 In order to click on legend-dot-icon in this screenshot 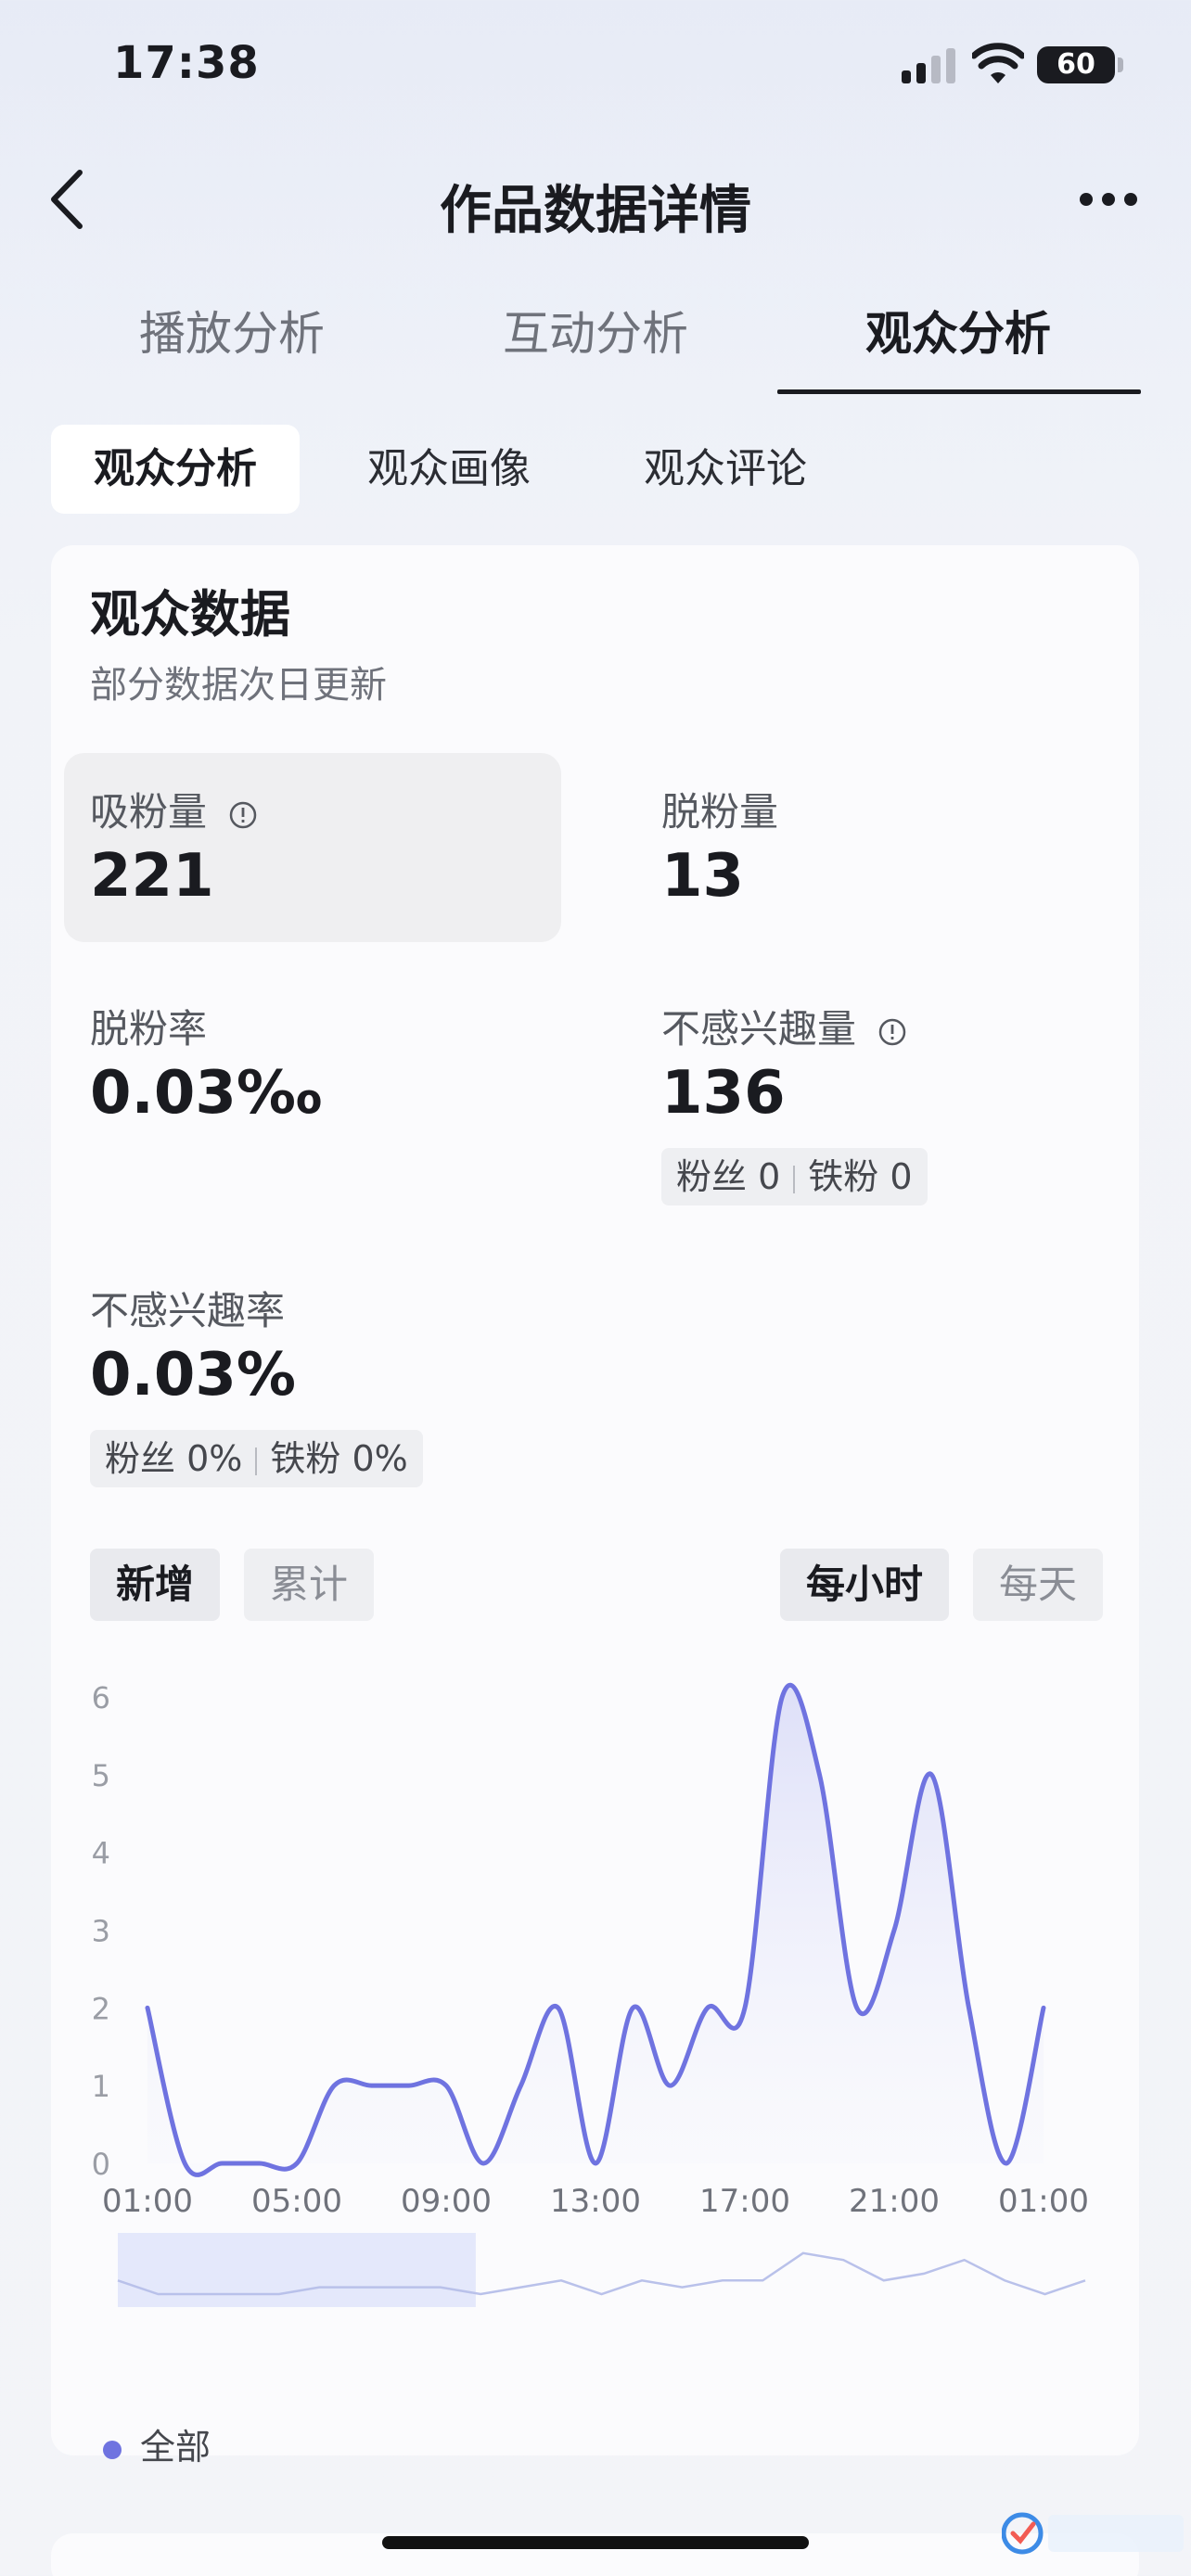, I will do `click(112, 2449)`.